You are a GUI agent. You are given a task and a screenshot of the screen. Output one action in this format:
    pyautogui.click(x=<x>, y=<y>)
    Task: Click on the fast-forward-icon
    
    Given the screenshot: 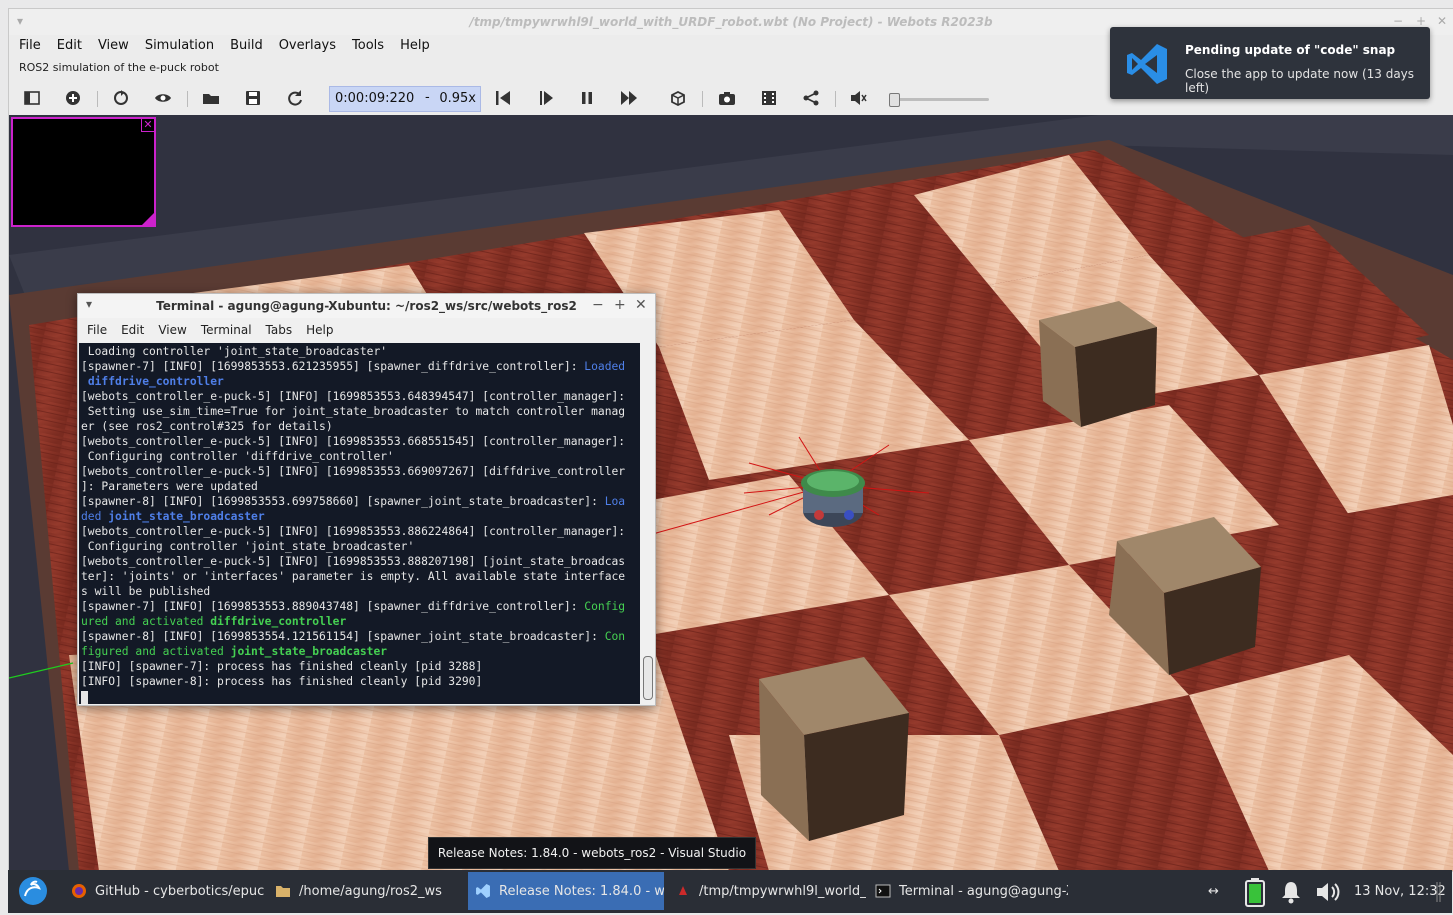 What is the action you would take?
    pyautogui.click(x=629, y=98)
    